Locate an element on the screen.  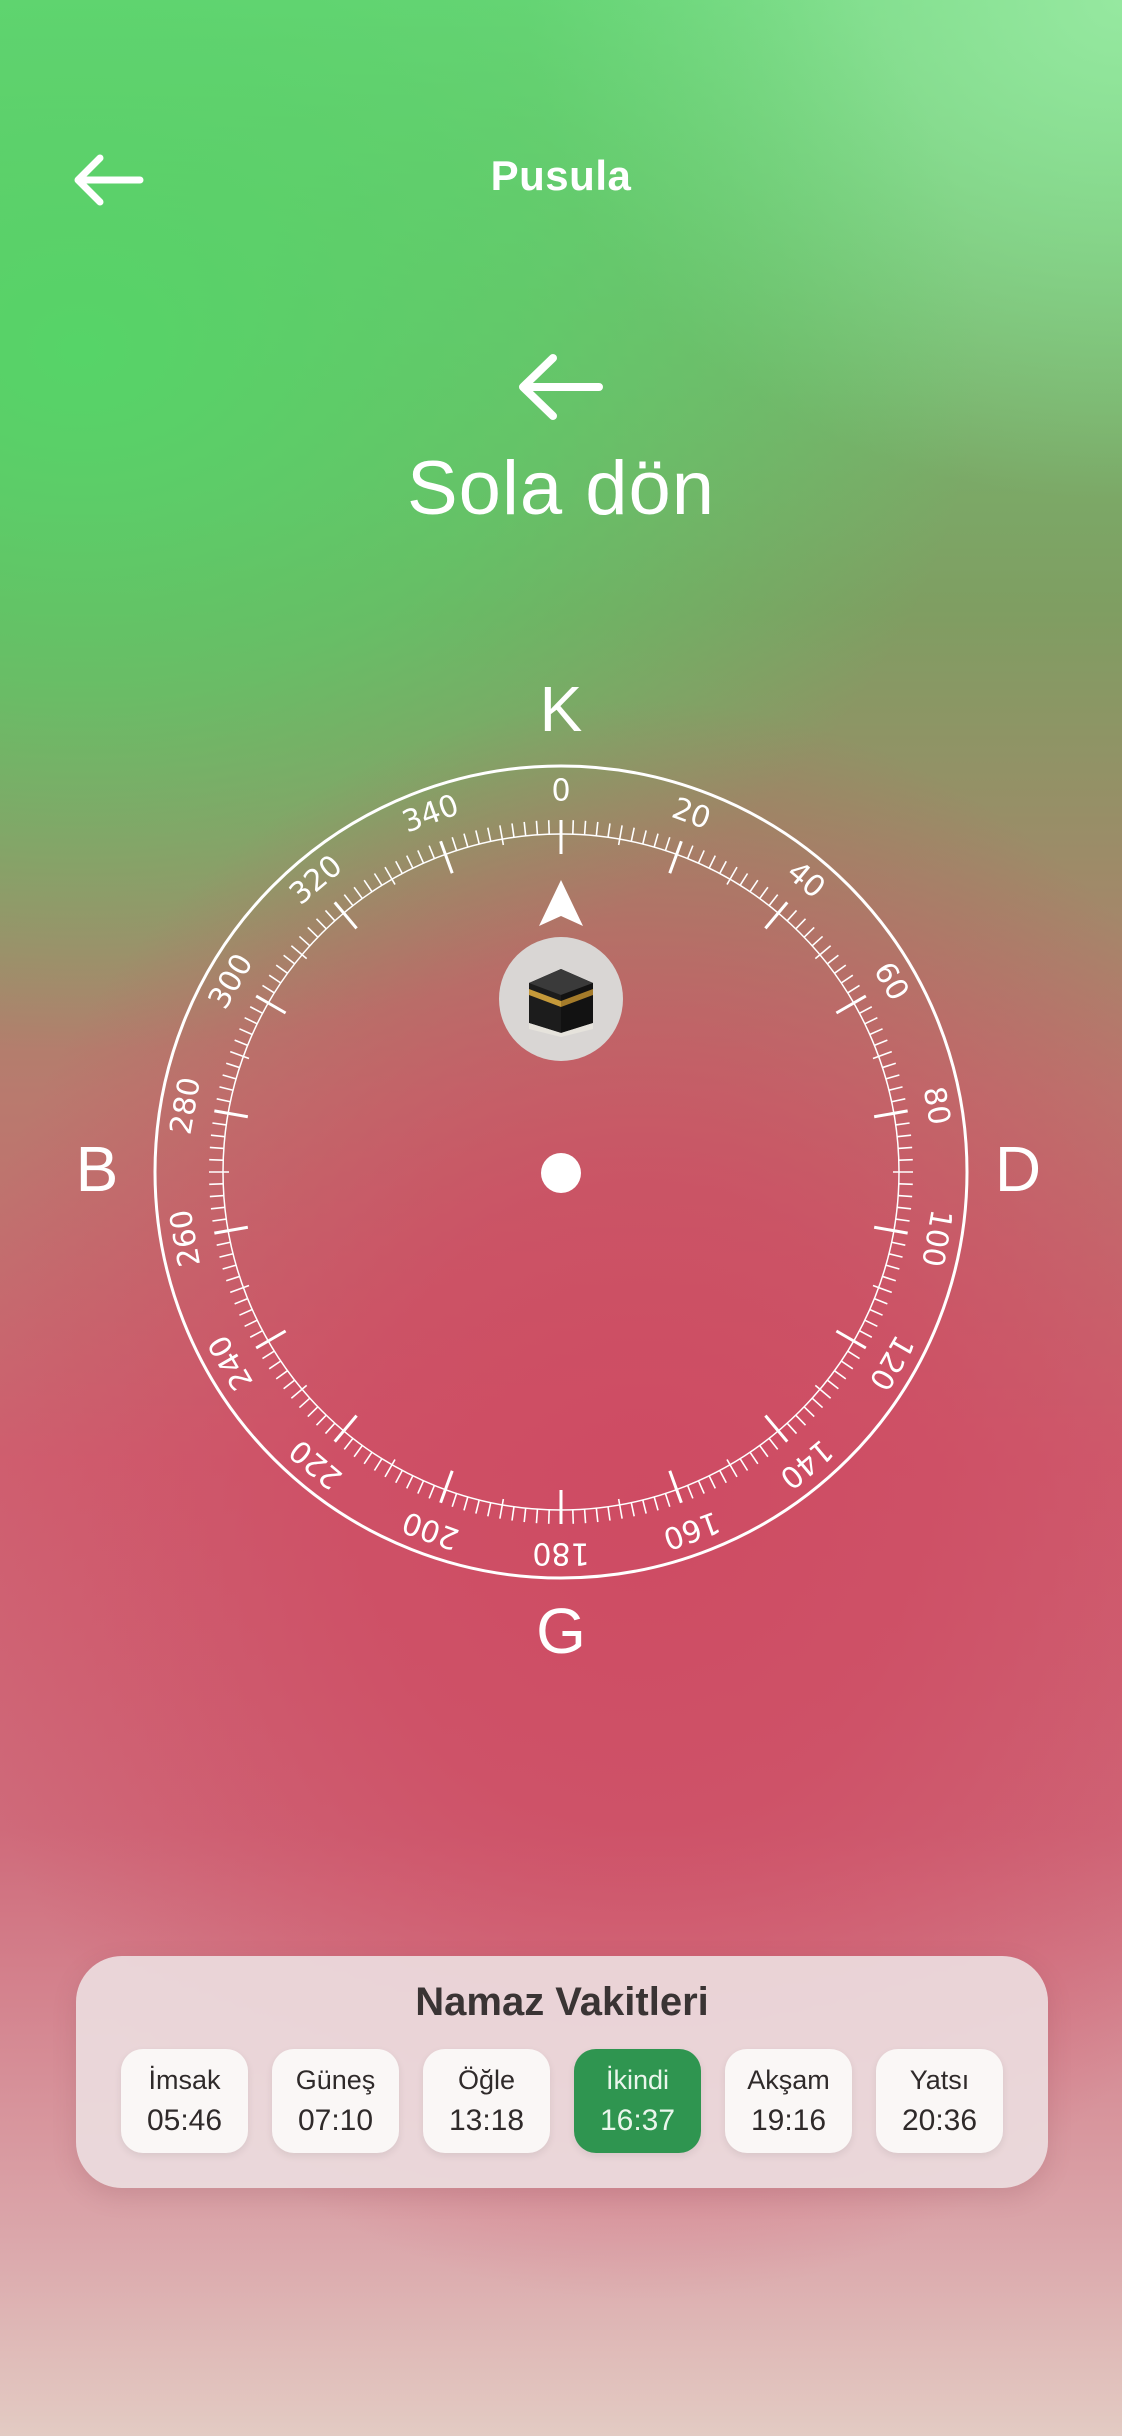
prayer-time: 20:36 is located at coordinates (939, 2120).